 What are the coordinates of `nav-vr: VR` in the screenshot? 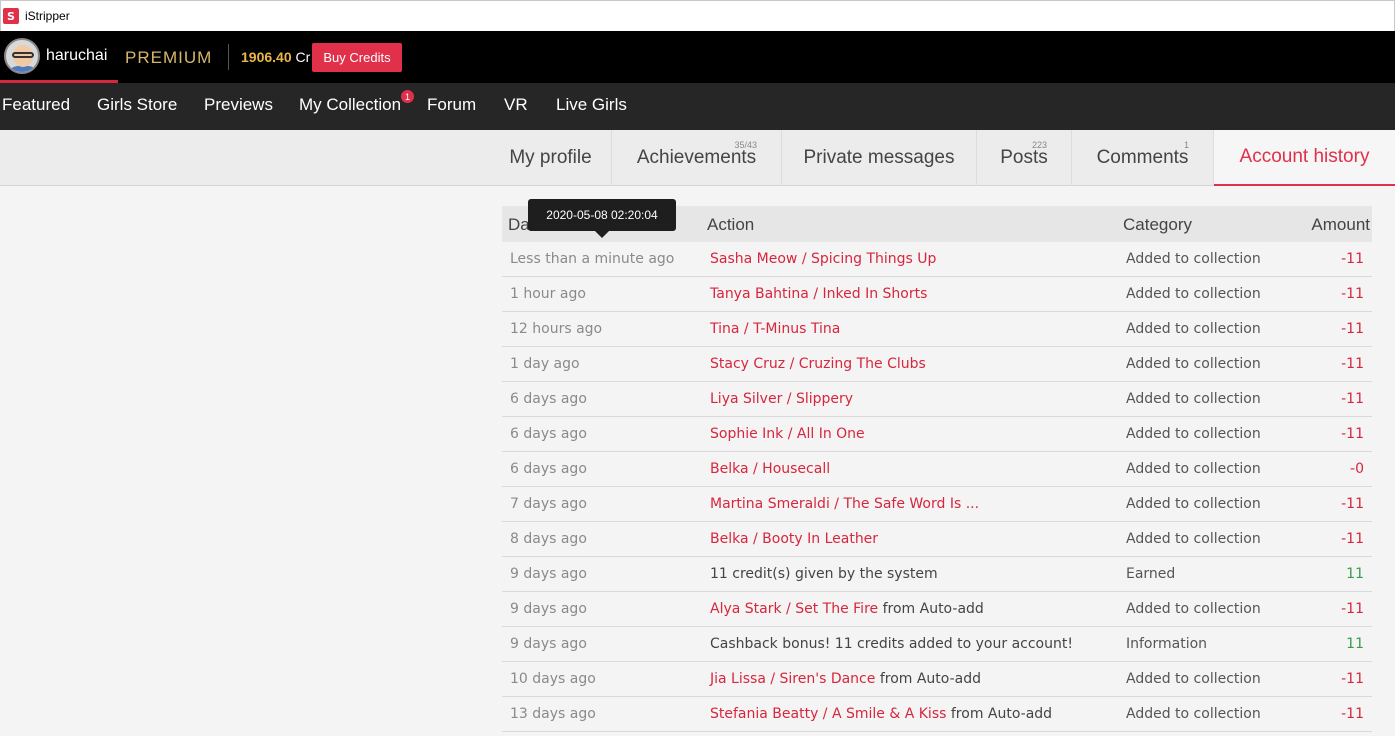 It's located at (516, 105).